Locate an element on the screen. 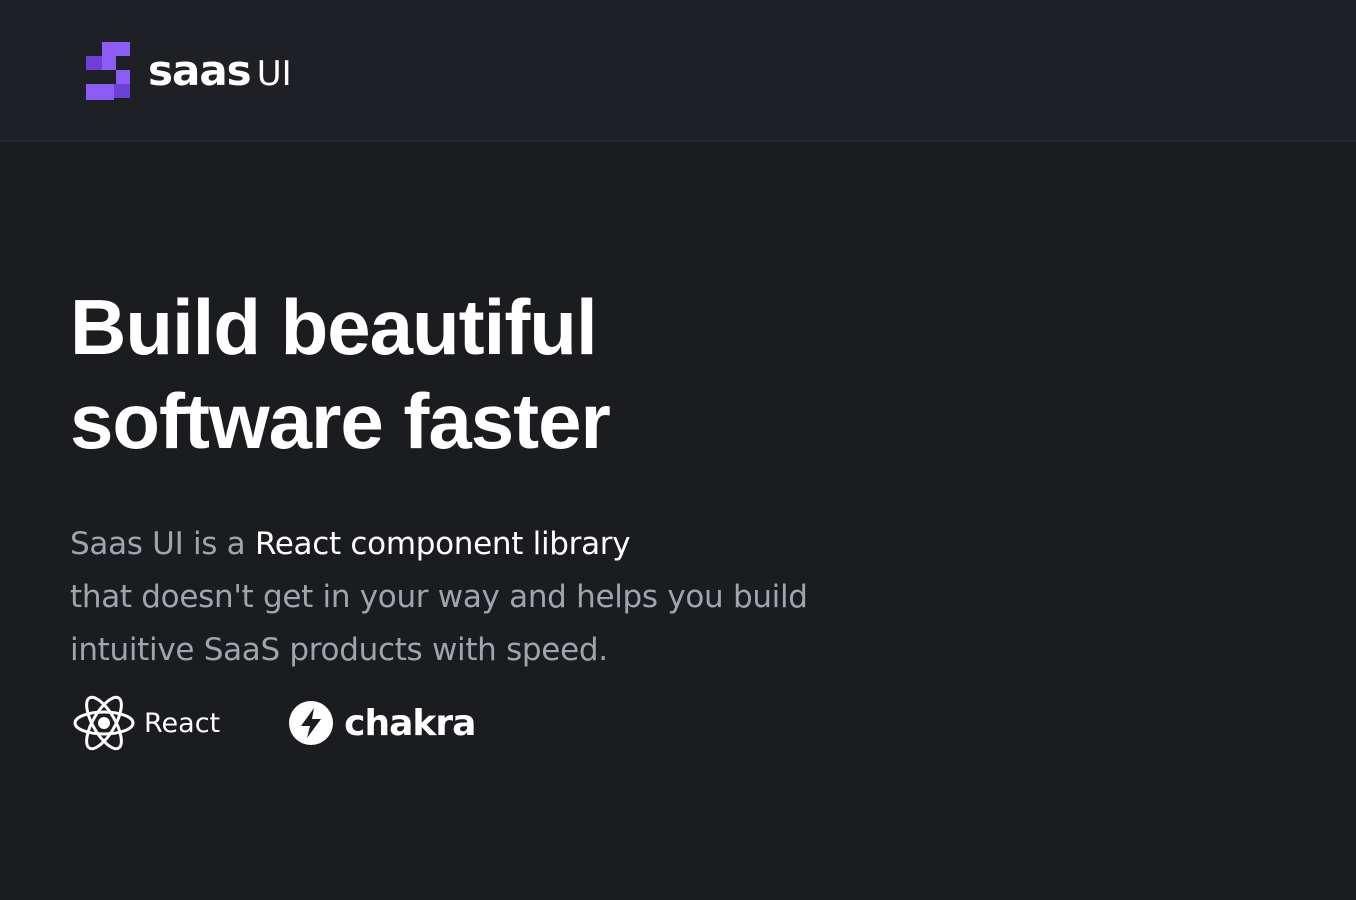 This screenshot has height=900, width=1356. react-icon is located at coordinates (104, 723).